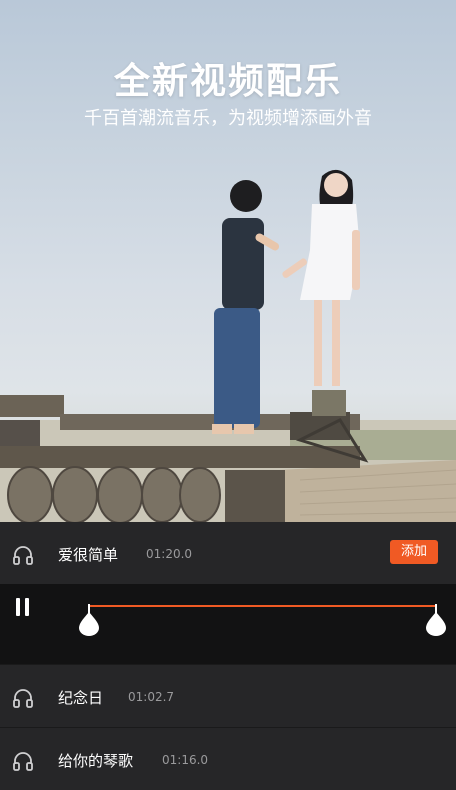 The width and height of the screenshot is (456, 790). Describe the element at coordinates (228, 624) in the screenshot. I see `music-player` at that location.